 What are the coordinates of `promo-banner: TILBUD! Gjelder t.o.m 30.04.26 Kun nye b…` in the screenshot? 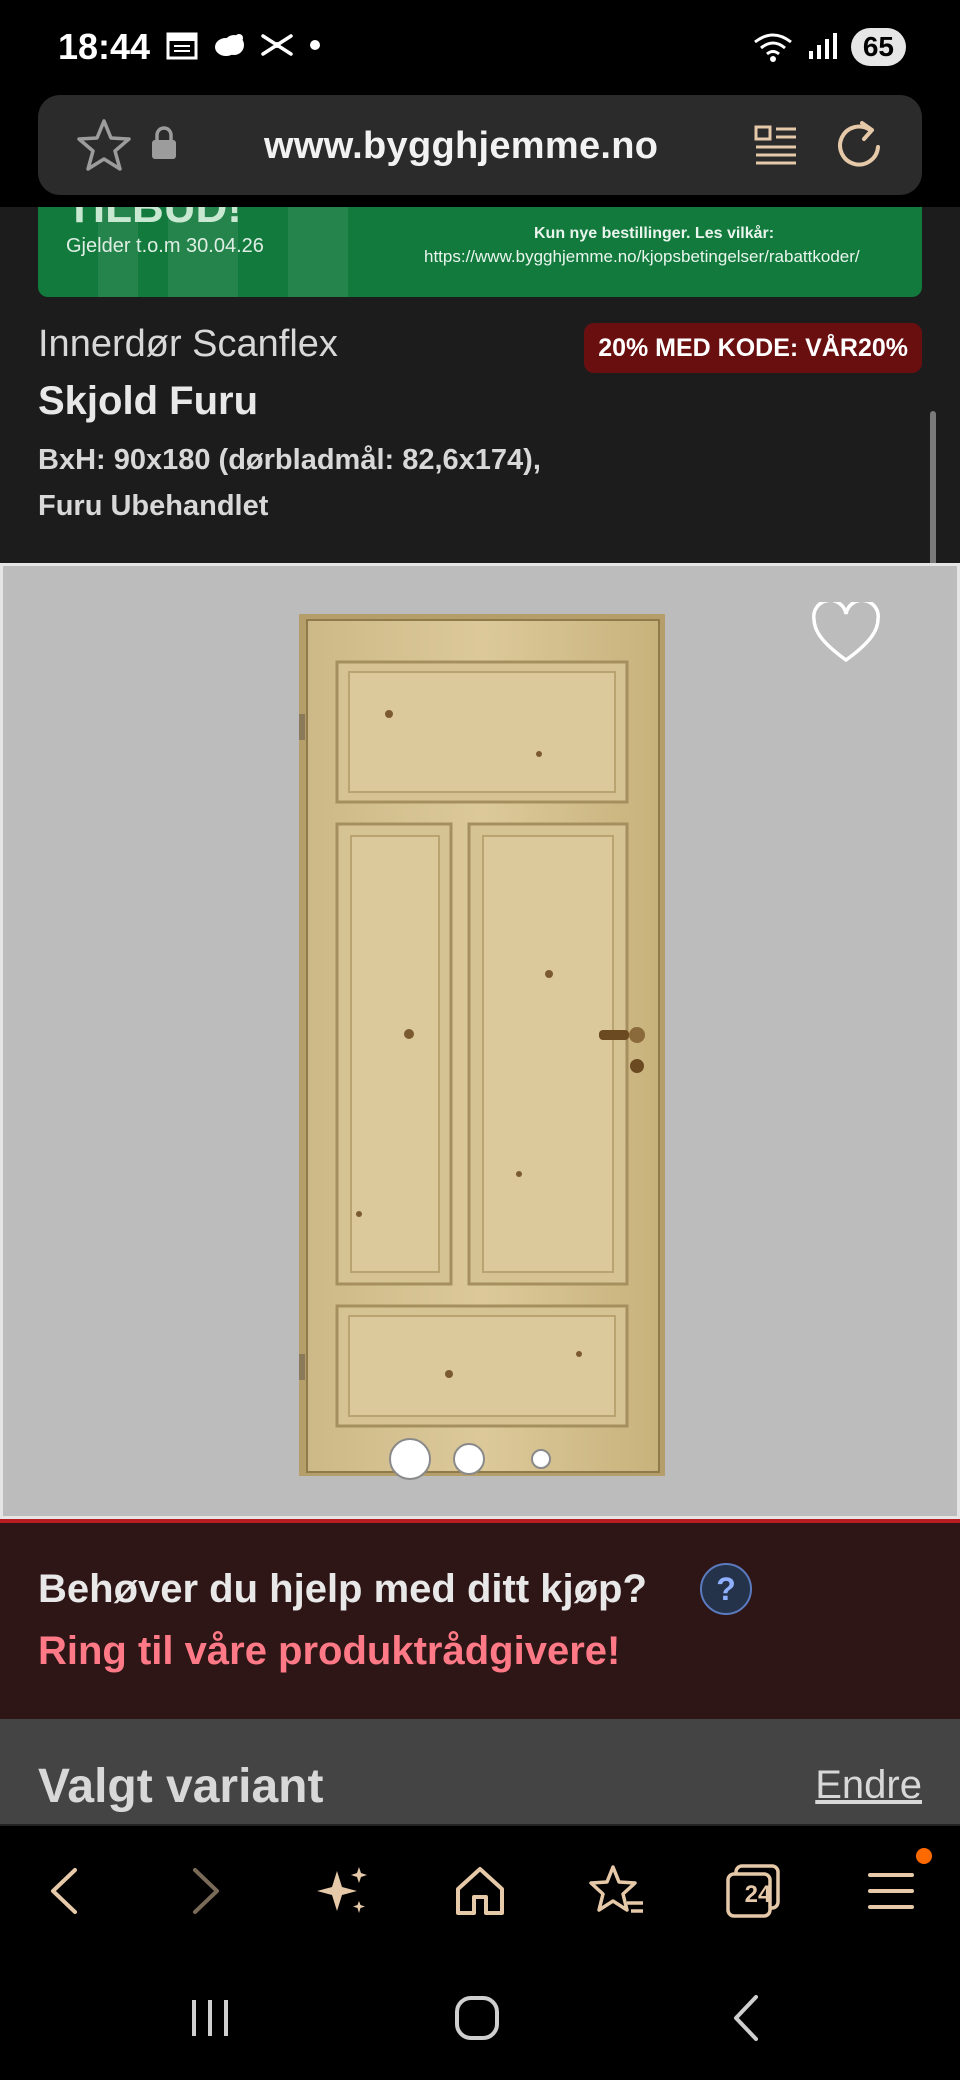 It's located at (480, 252).